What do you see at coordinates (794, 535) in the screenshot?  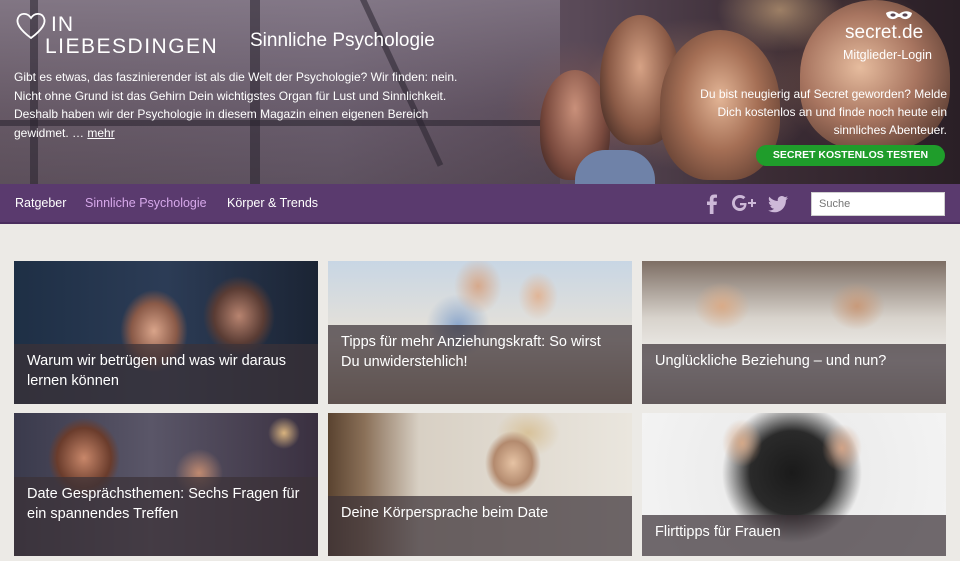 I see `article-title: Flirttipps für Frauen` at bounding box center [794, 535].